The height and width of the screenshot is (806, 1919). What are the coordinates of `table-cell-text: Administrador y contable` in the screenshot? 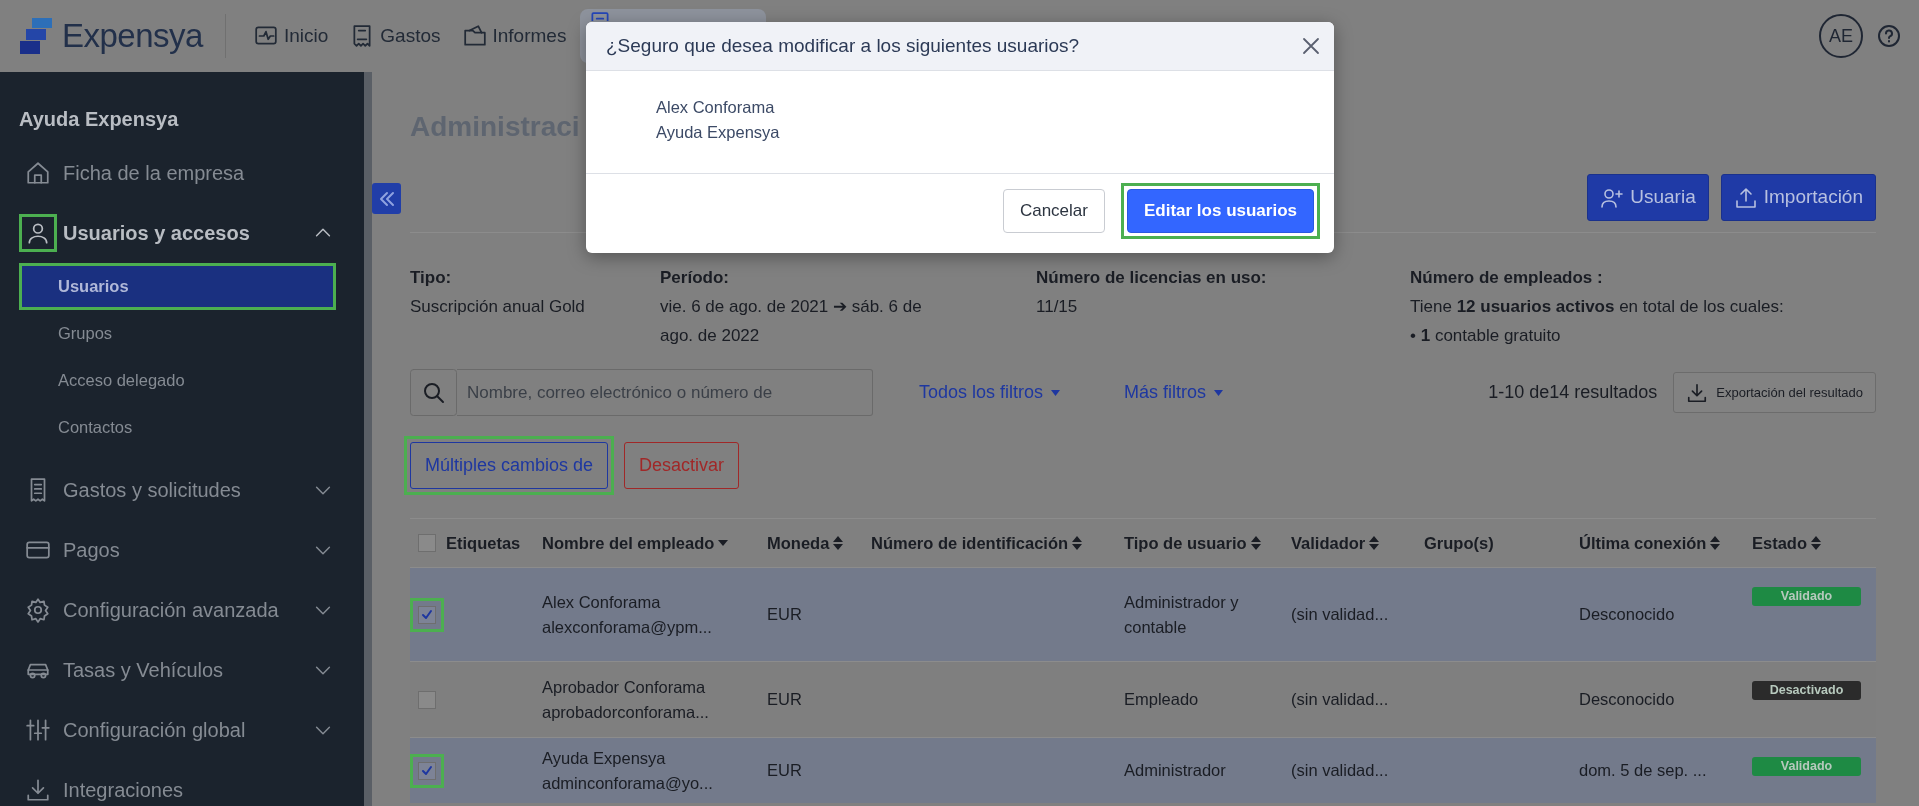 It's located at (1182, 614).